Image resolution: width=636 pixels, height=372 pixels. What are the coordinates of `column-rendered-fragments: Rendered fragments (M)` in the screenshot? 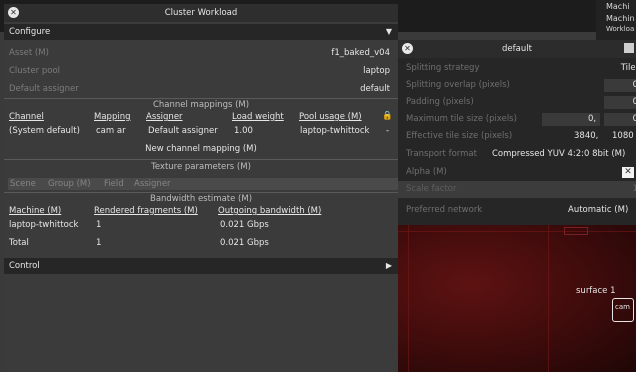 It's located at (146, 211).